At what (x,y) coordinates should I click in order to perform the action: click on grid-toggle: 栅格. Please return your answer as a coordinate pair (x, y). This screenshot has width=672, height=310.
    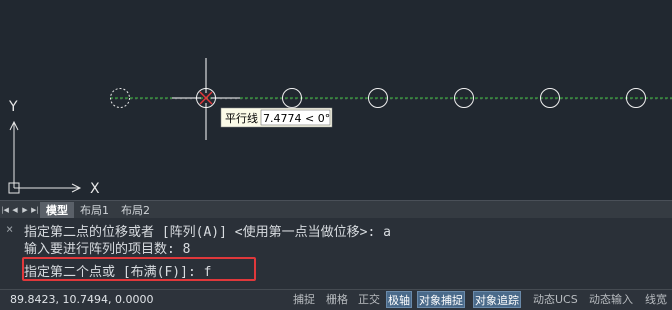
    Looking at the image, I should click on (337, 299).